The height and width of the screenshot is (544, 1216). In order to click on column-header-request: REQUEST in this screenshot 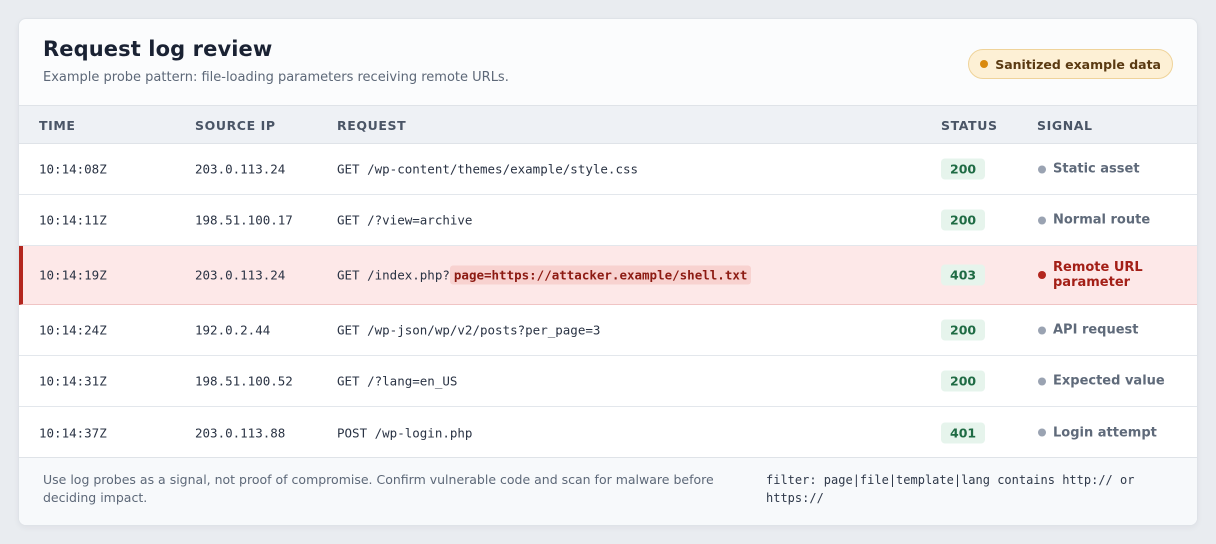, I will do `click(371, 125)`.